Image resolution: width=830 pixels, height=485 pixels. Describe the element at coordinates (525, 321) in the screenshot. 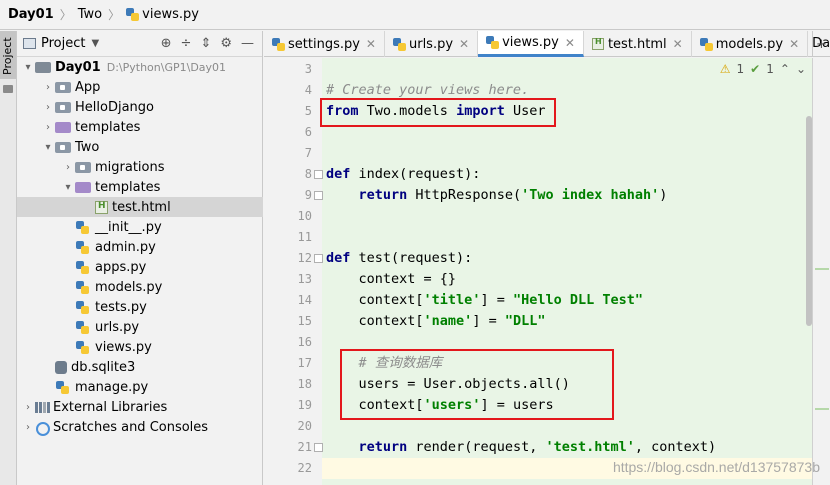

I see `code-token: "DLL"` at that location.